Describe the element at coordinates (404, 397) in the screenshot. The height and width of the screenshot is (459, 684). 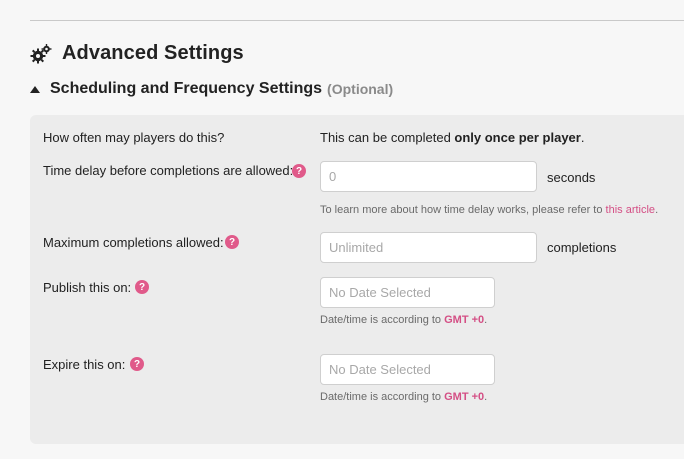
I see `expire-timezone-note: Date/time is according to GMT +0.` at that location.